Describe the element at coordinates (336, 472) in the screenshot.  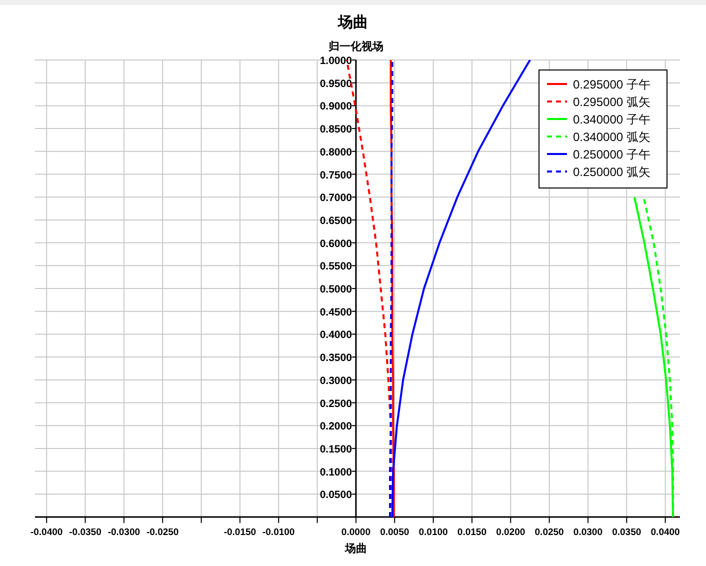
I see `y-tick-label: 0.1000` at that location.